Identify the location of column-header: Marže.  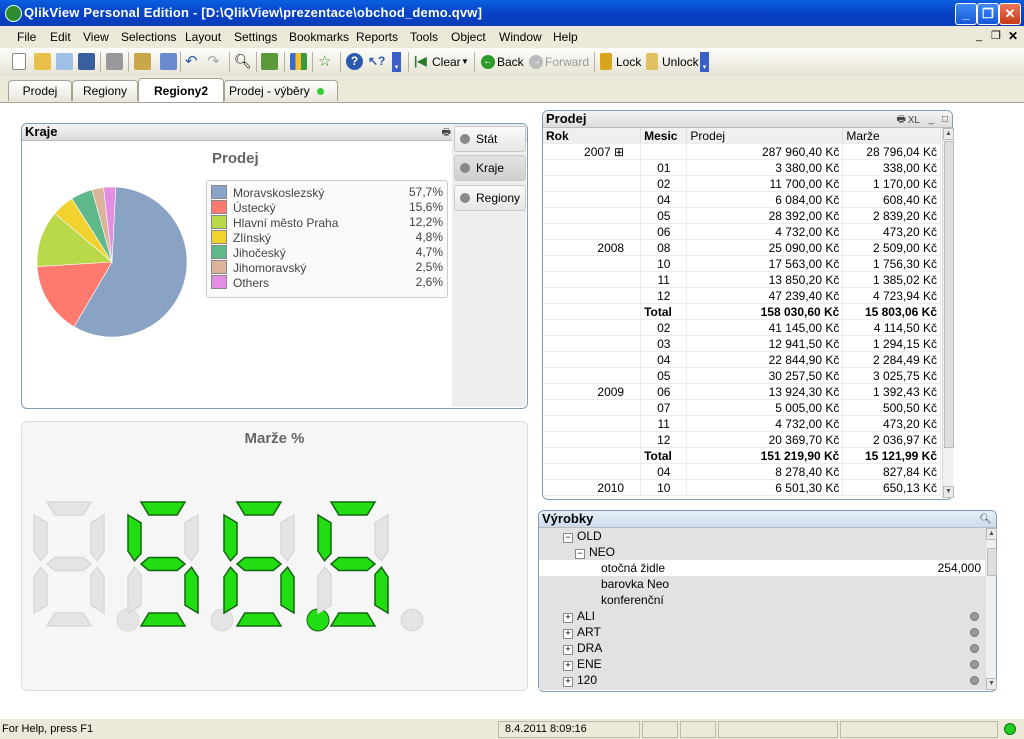
(891, 136).